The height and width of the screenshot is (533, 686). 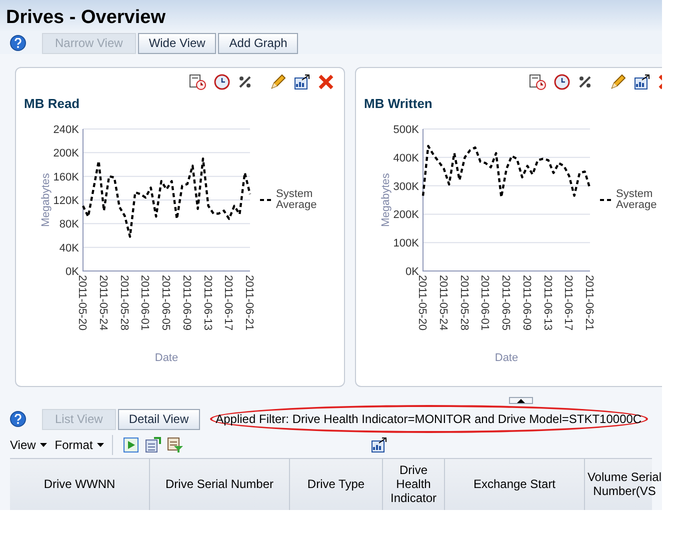 What do you see at coordinates (336, 484) in the screenshot?
I see `column-header: Drive Type` at bounding box center [336, 484].